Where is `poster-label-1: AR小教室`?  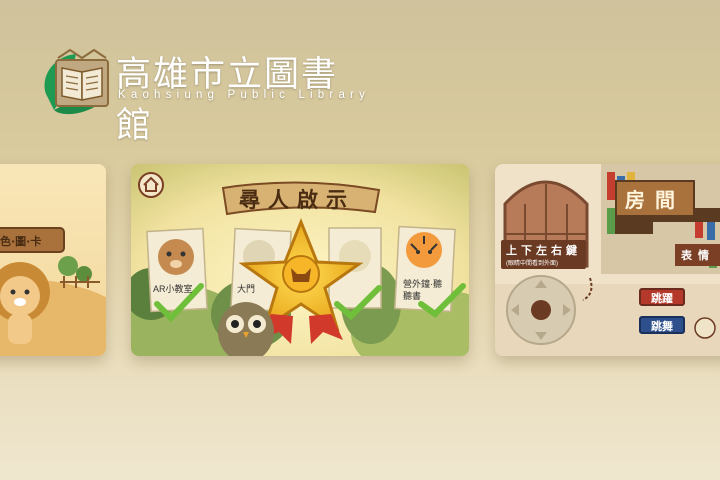 poster-label-1: AR小教室 is located at coordinates (173, 289).